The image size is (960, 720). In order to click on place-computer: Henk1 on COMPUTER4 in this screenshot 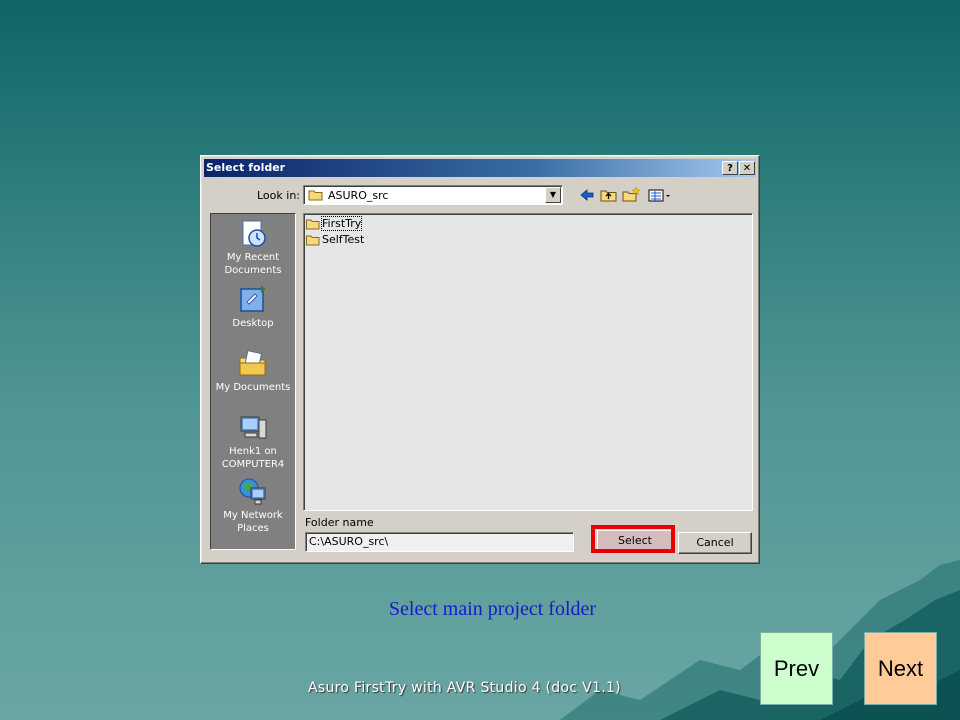, I will do `click(253, 441)`.